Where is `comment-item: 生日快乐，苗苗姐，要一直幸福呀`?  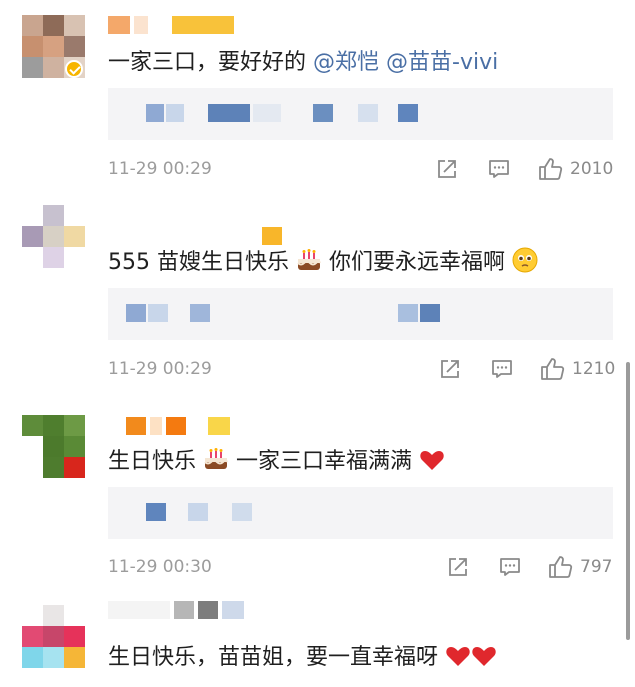
comment-item: 生日快乐，苗苗姐，要一直幸福呀 is located at coordinates (317, 640).